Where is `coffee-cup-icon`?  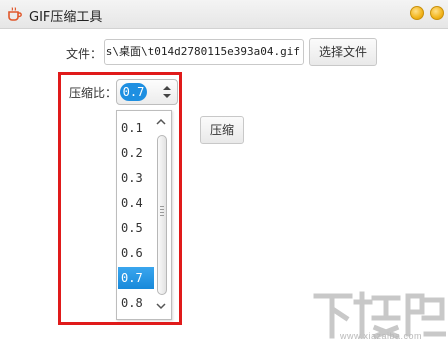
coffee-cup-icon is located at coordinates (15, 14).